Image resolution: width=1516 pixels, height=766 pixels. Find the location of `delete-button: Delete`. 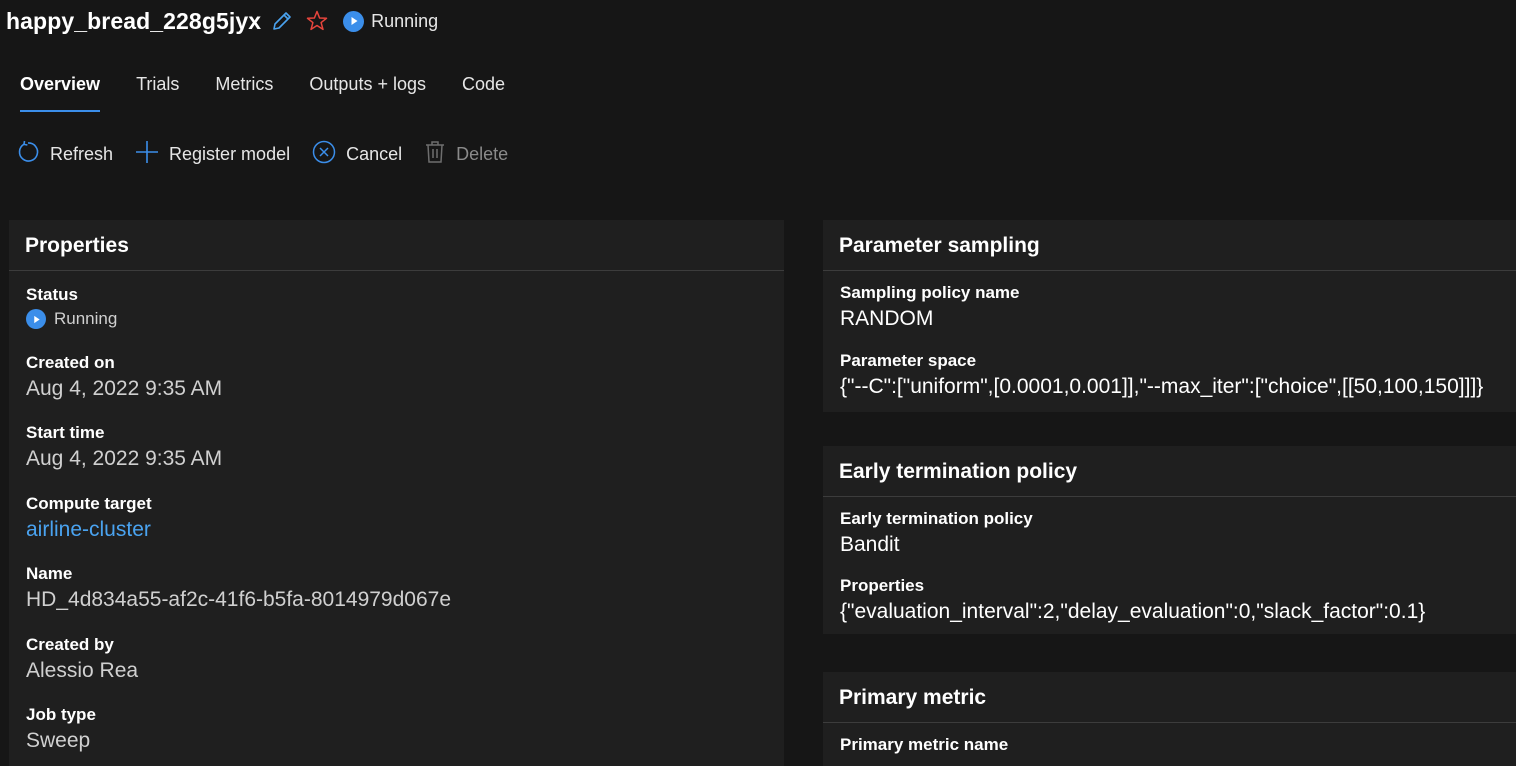

delete-button: Delete is located at coordinates (466, 154).